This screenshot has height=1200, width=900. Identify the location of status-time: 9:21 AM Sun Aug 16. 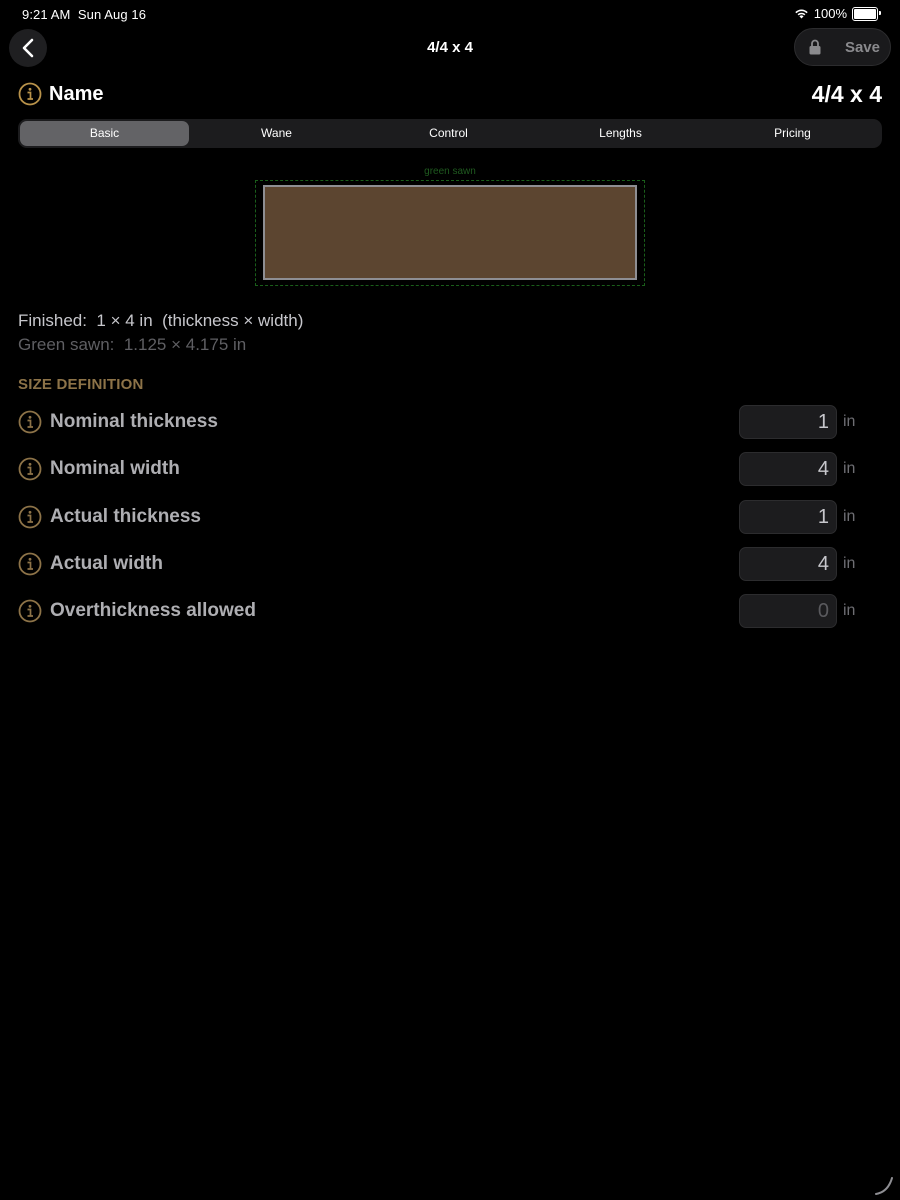
(84, 14).